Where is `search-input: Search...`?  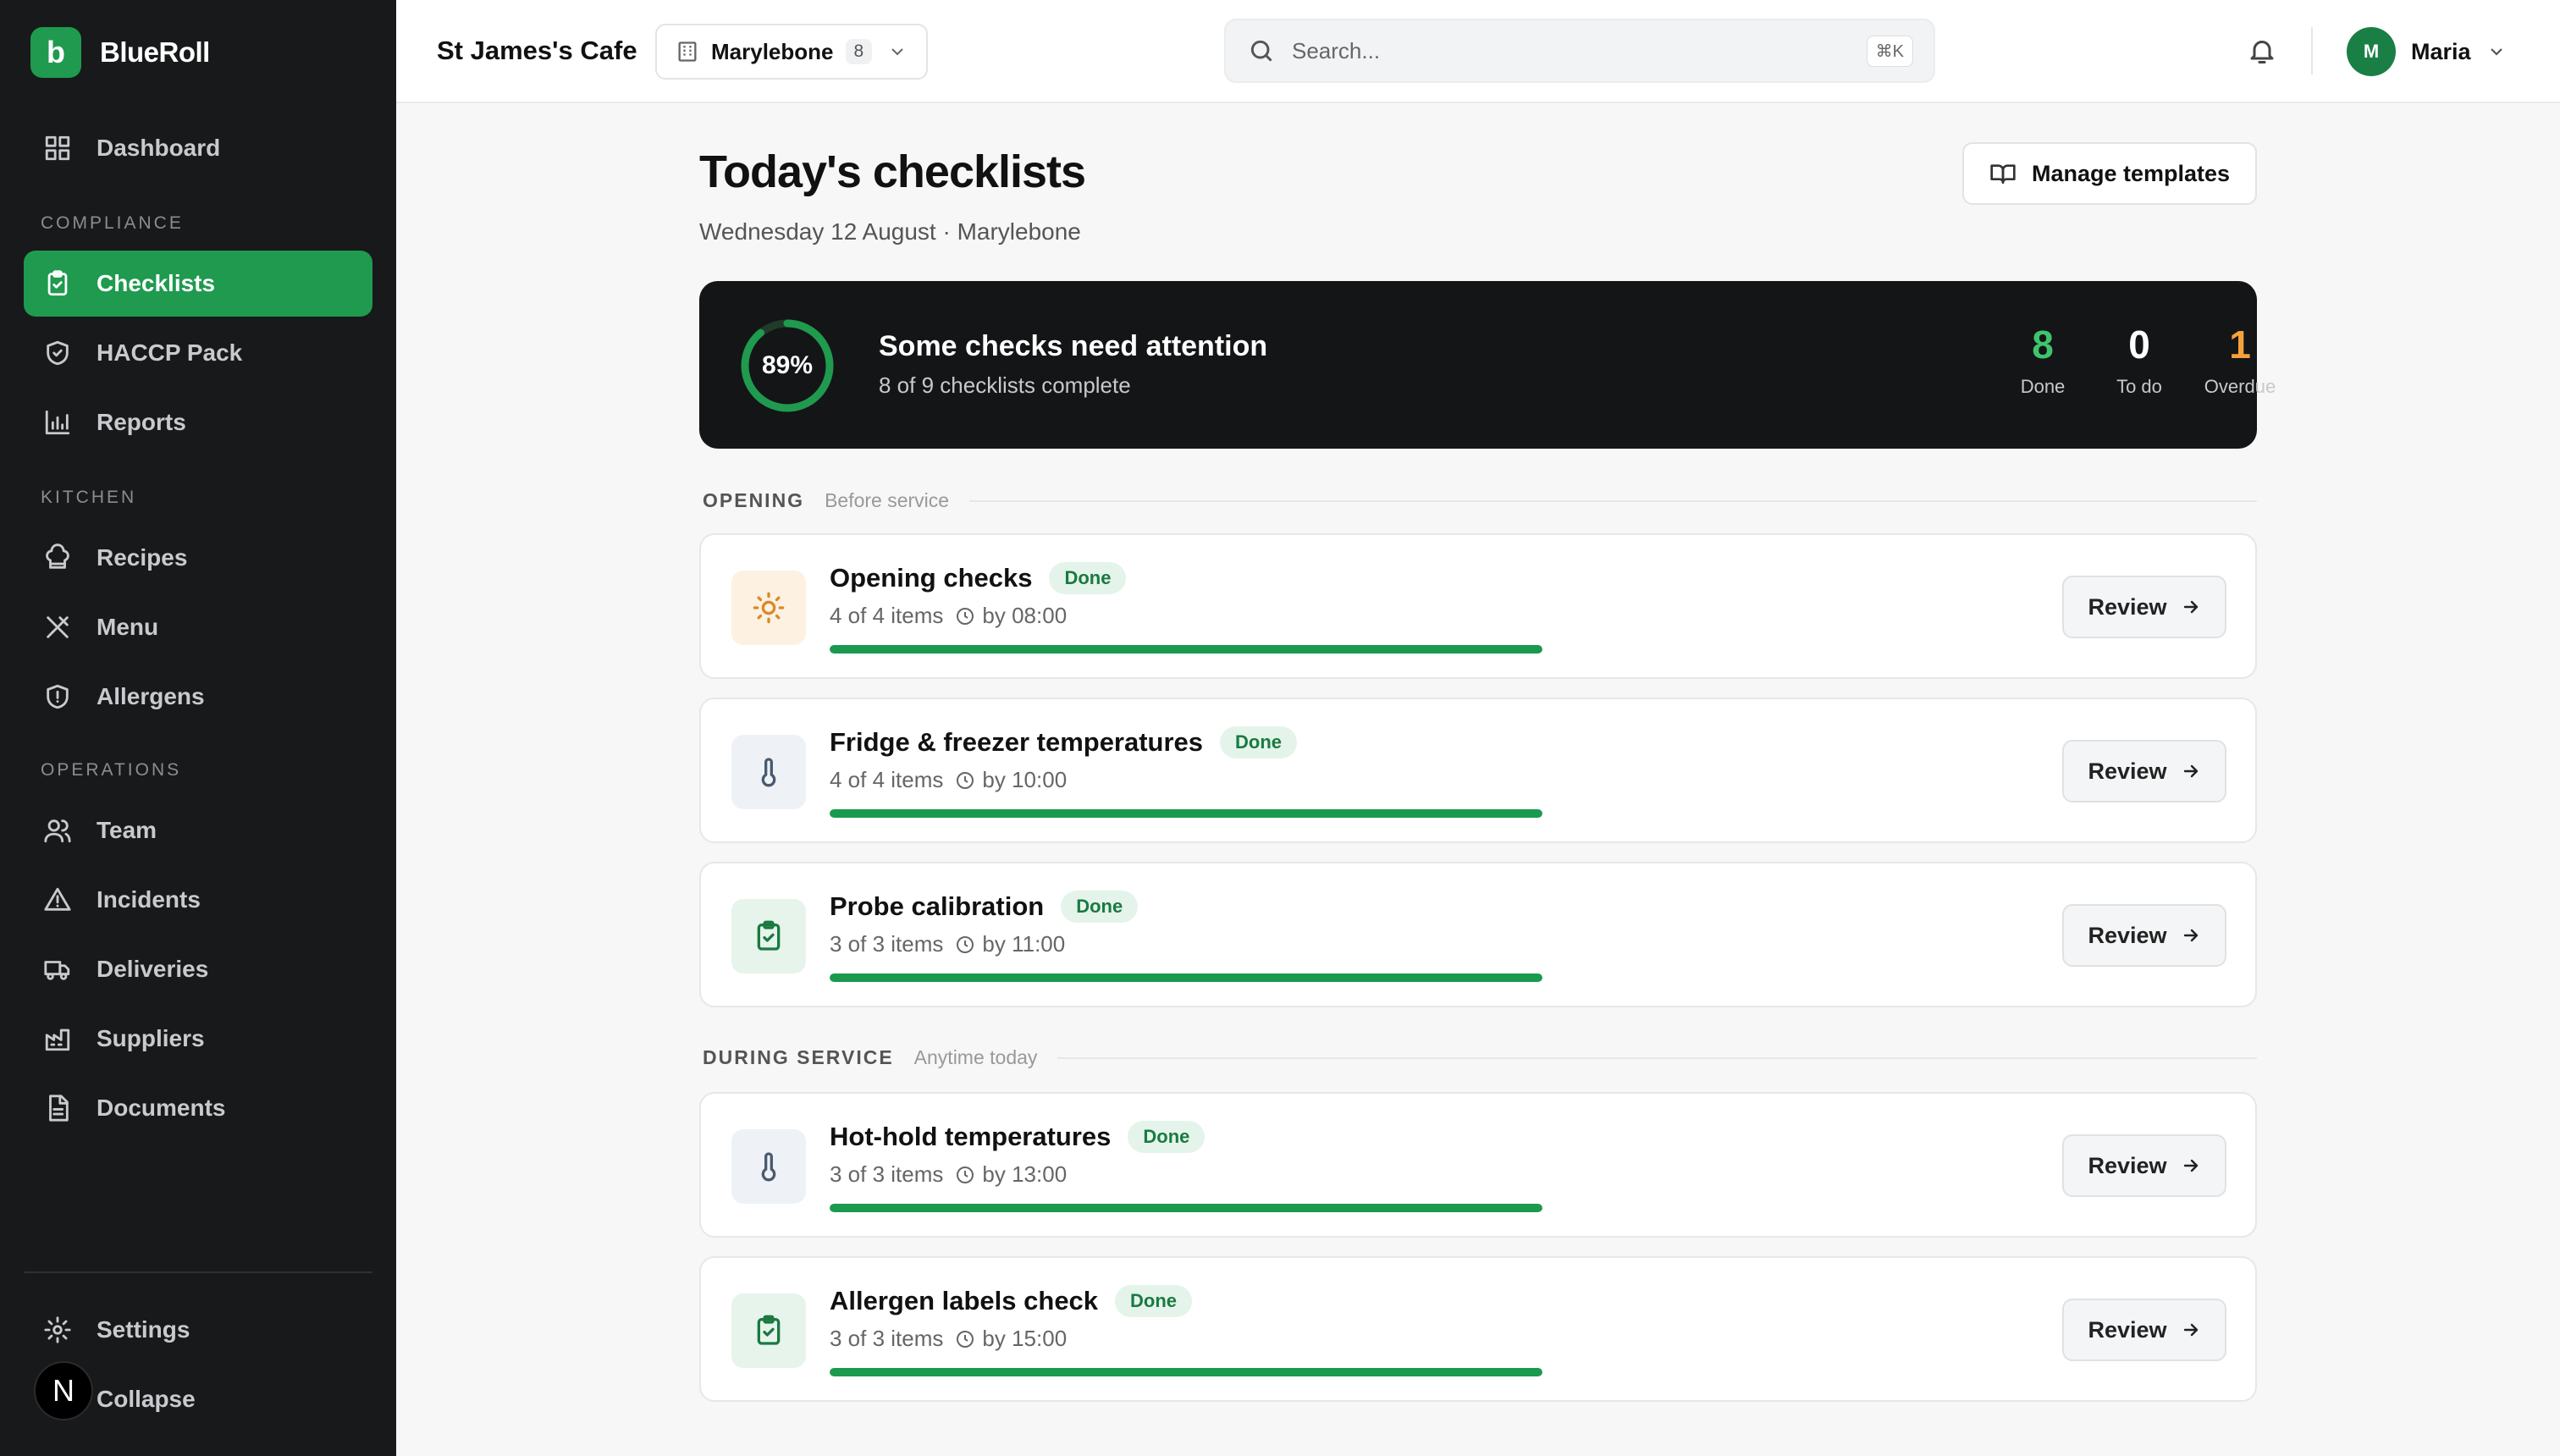
search-input: Search... is located at coordinates (1336, 51).